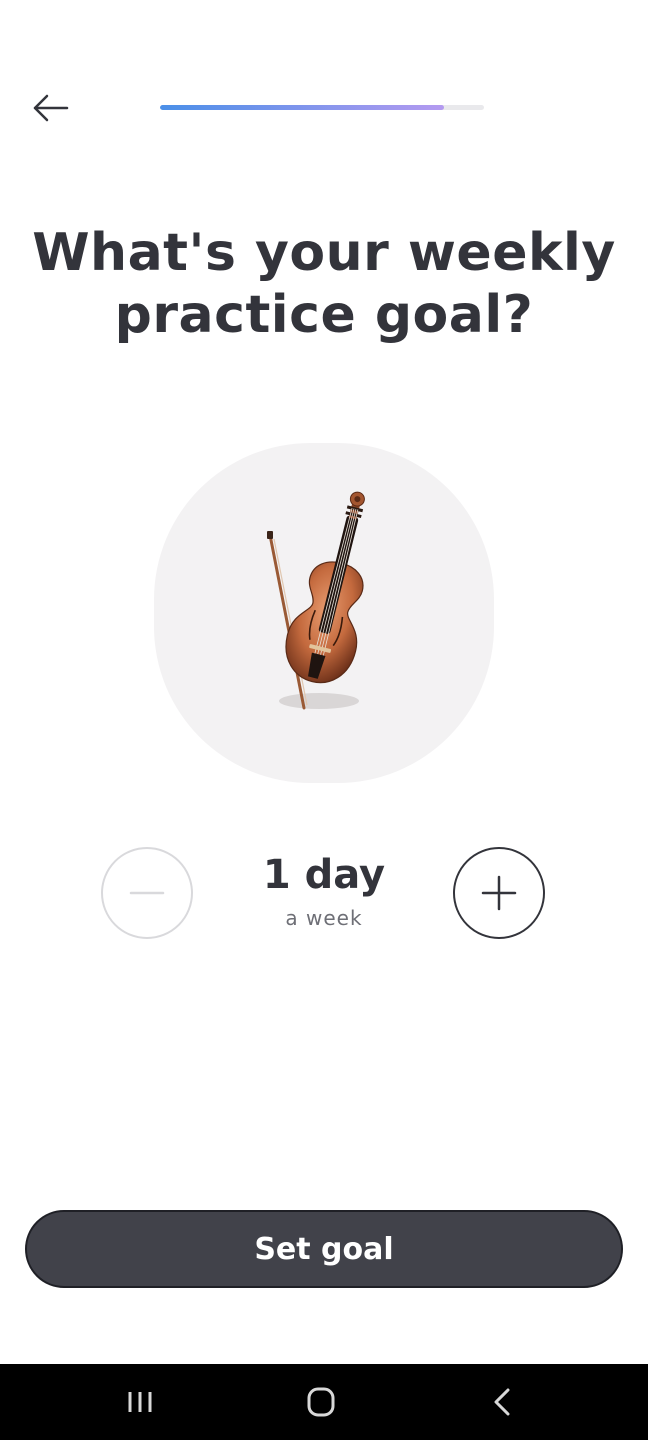  Describe the element at coordinates (302, 107) in the screenshot. I see `progress-bar-fill` at that location.